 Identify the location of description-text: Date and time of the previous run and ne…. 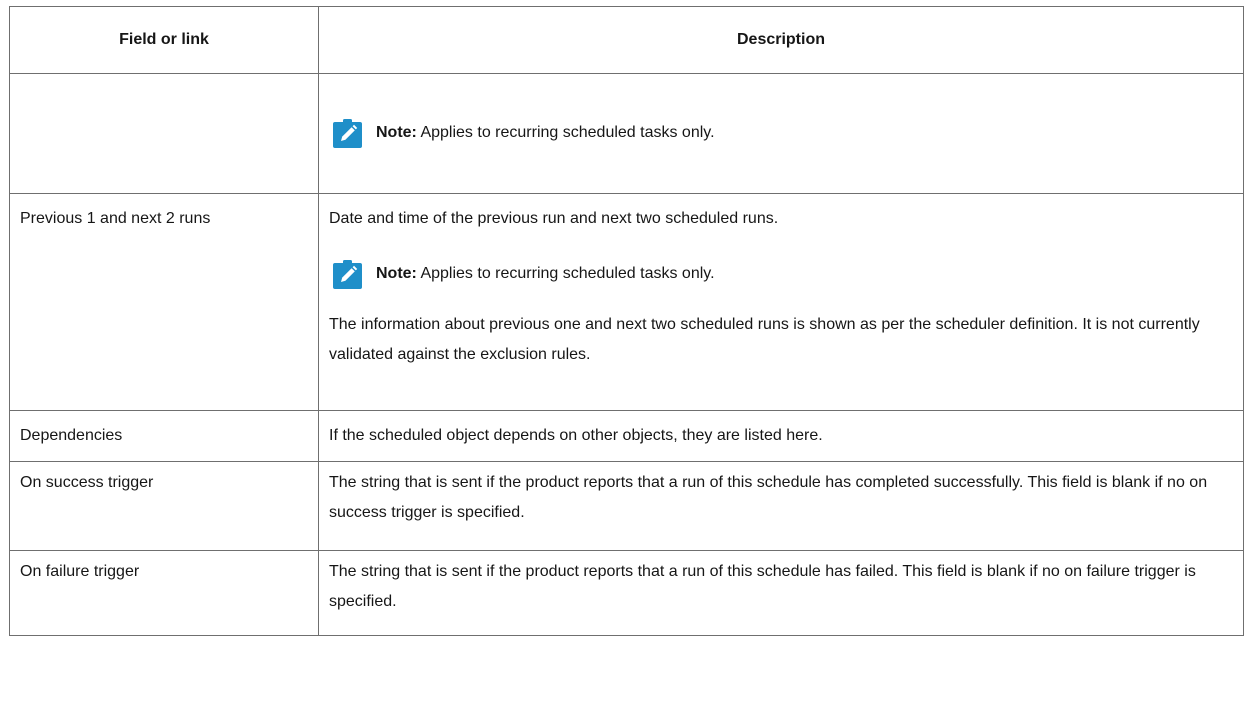
(554, 218).